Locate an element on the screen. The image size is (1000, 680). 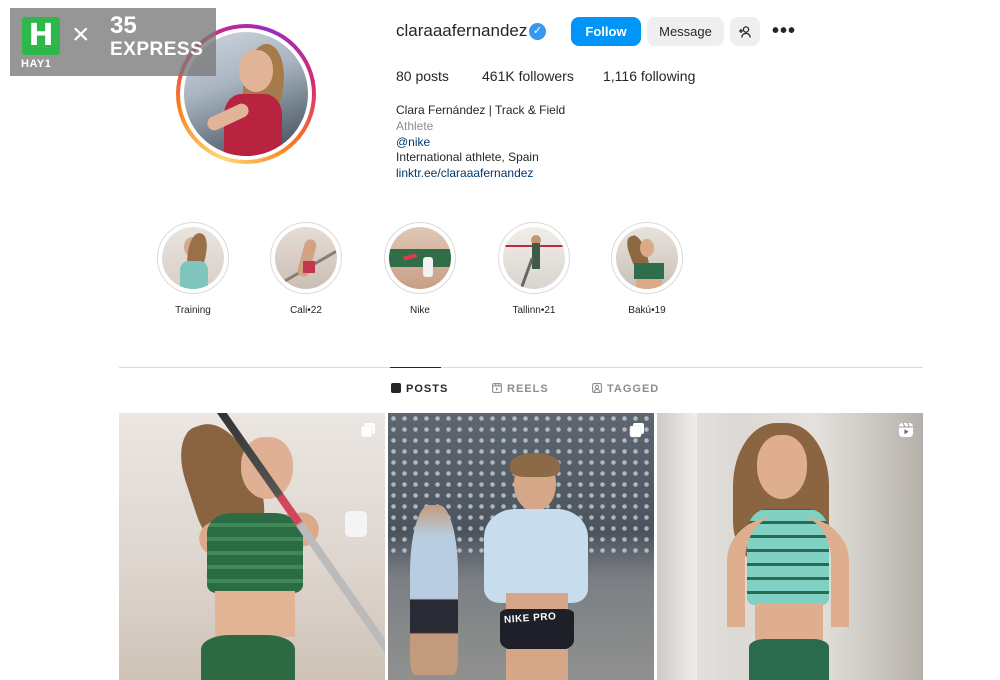
post-thumbnail-2: NIKE PRO is located at coordinates (521, 546).